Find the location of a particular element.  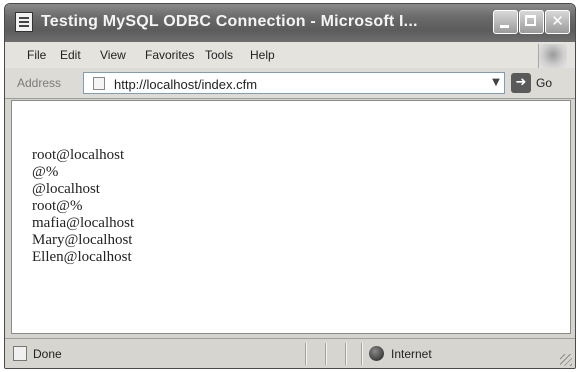

menu-view: View is located at coordinates (113, 55).